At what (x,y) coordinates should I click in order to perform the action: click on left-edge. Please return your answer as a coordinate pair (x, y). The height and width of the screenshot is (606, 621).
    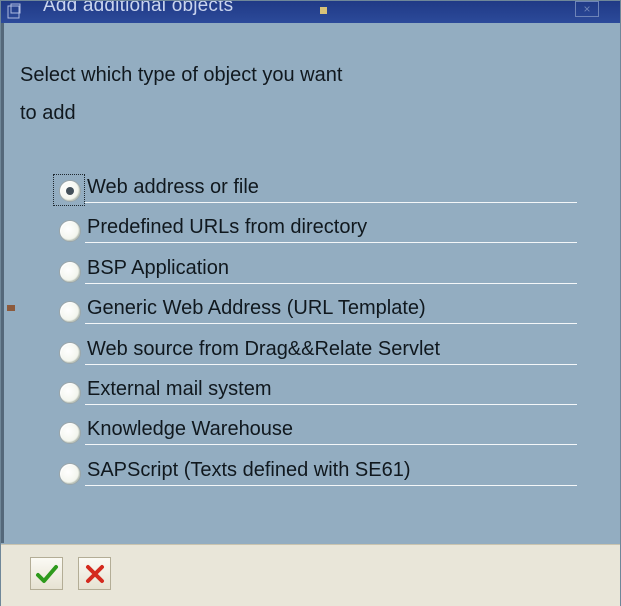
    Looking at the image, I should click on (2, 283).